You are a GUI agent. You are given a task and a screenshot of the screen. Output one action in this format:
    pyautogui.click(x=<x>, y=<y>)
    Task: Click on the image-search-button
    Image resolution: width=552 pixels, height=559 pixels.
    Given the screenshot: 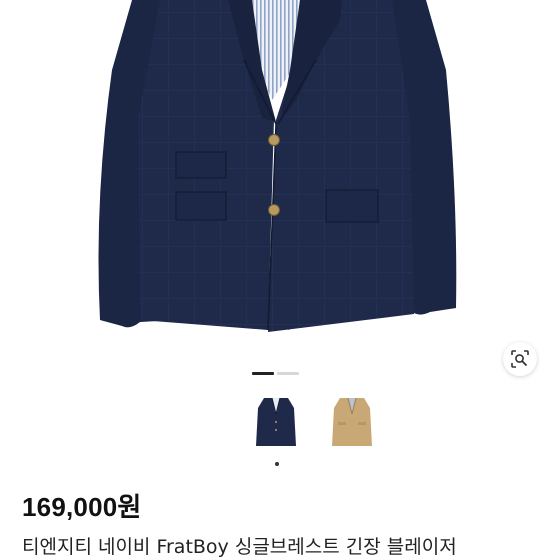 What is the action you would take?
    pyautogui.click(x=520, y=359)
    